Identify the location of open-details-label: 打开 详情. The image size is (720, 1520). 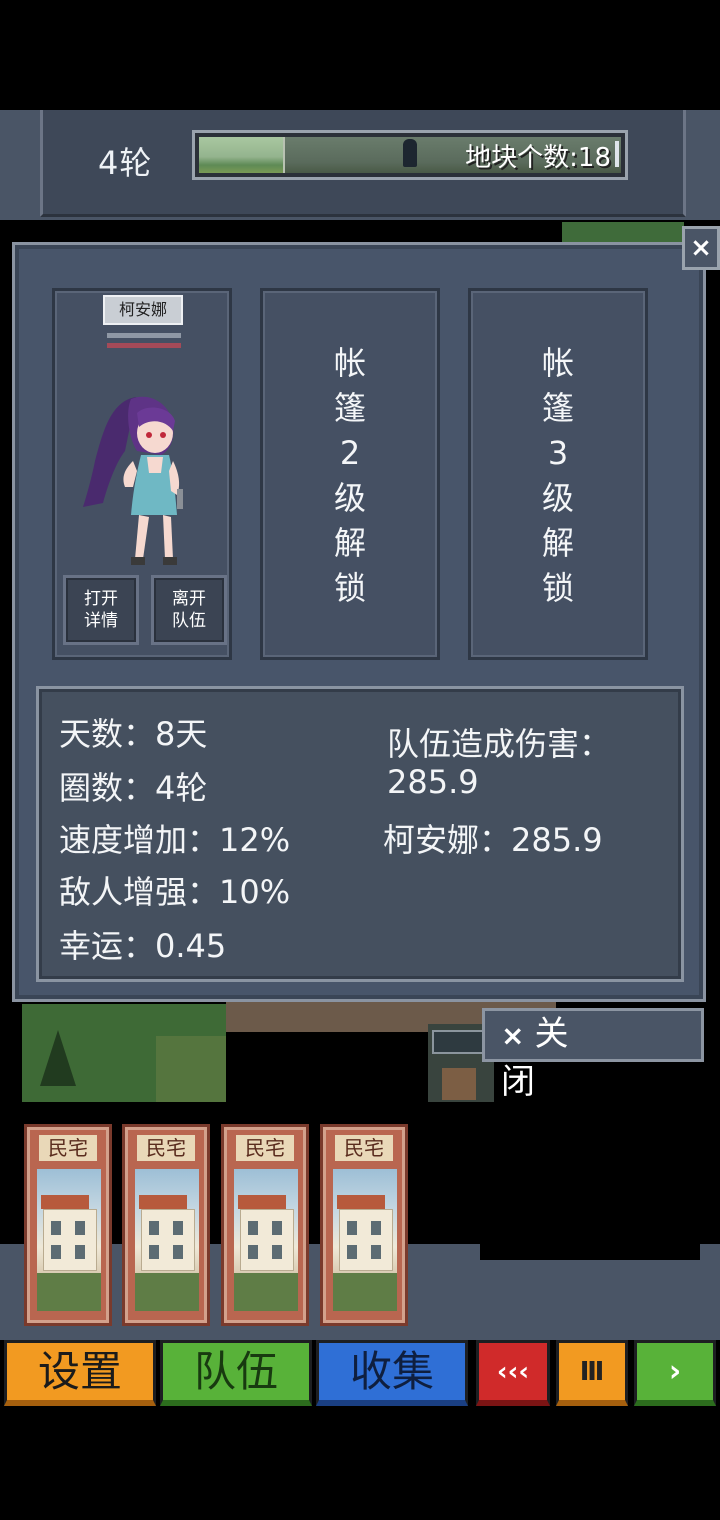
(101, 610).